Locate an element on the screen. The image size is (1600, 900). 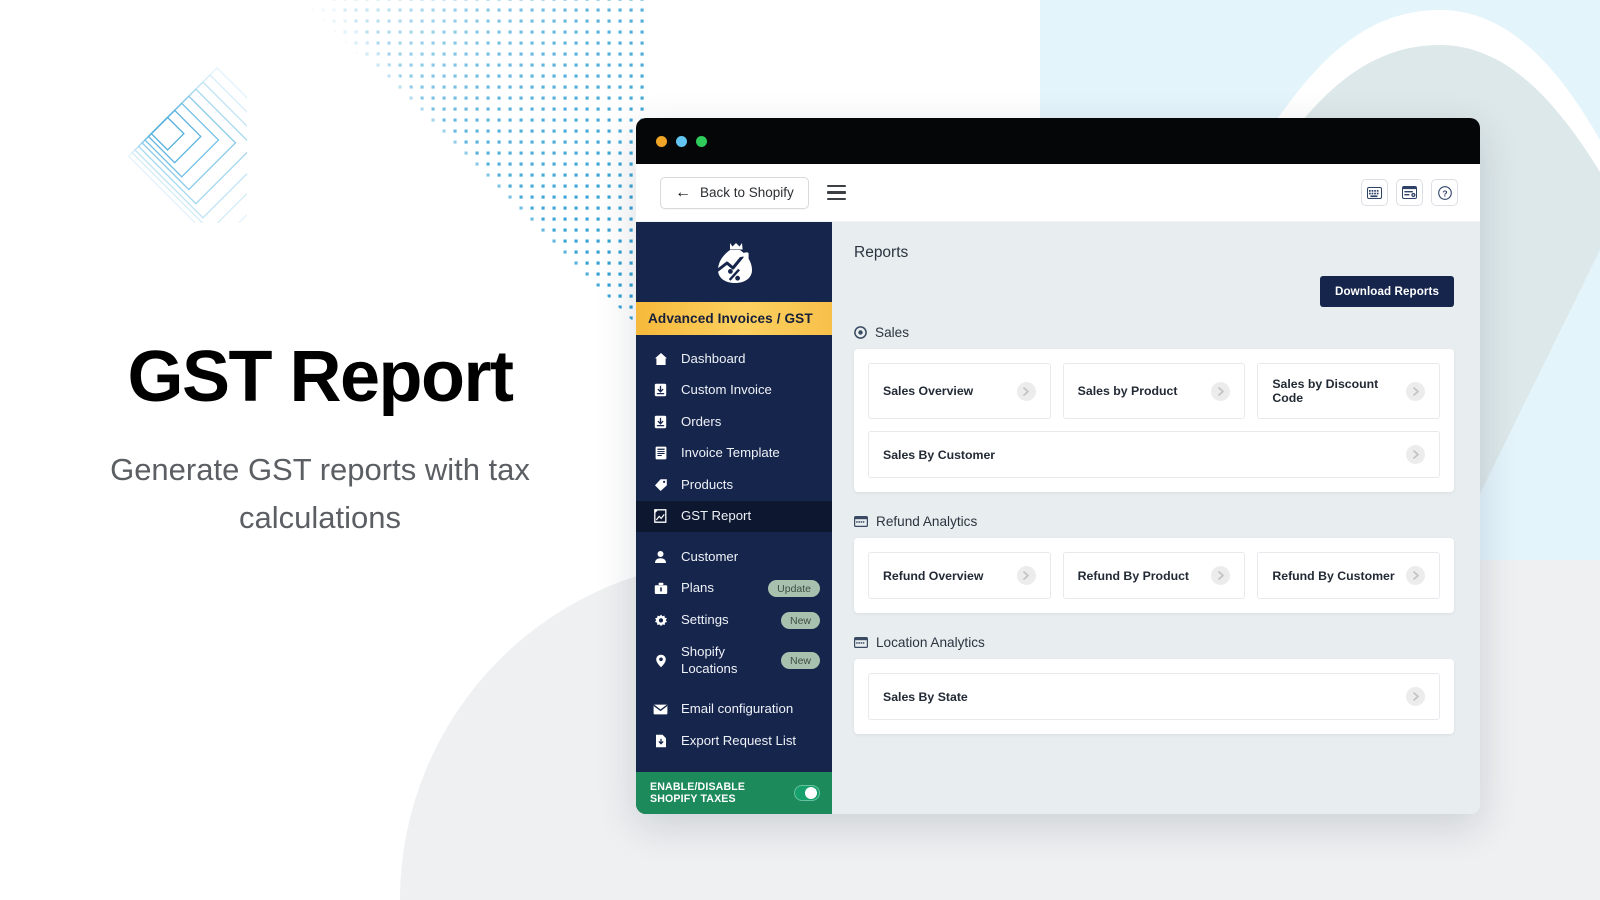
report-card-sales-by-customer: Sales By Customer is located at coordinates (1154, 454).